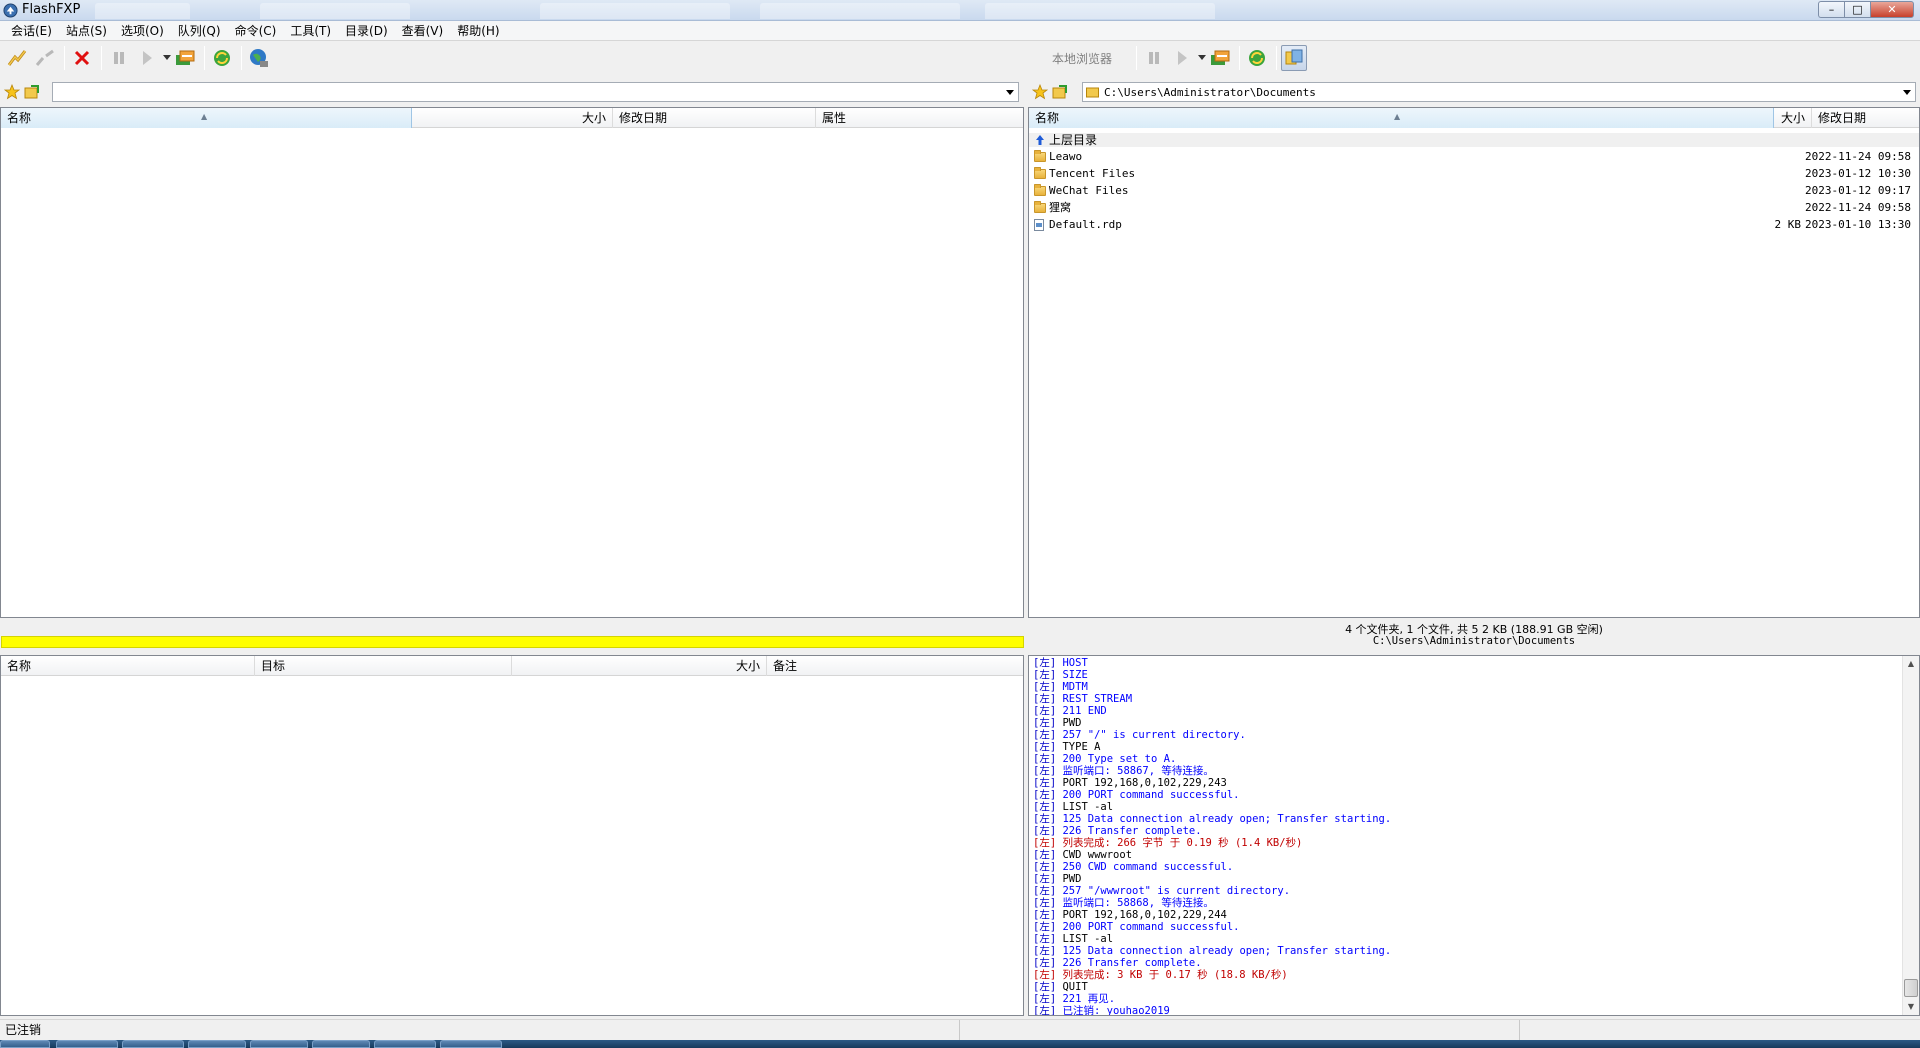 This screenshot has height=1048, width=1920. What do you see at coordinates (256, 31) in the screenshot?
I see `menu-commands: 命令(C)` at bounding box center [256, 31].